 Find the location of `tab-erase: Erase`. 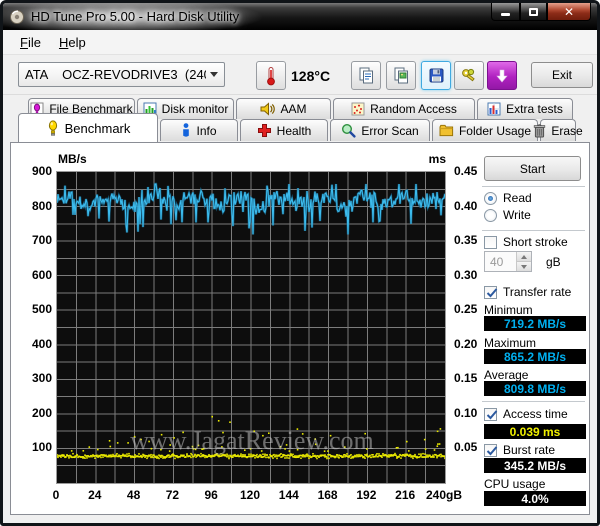

tab-erase: Erase is located at coordinates (558, 130).